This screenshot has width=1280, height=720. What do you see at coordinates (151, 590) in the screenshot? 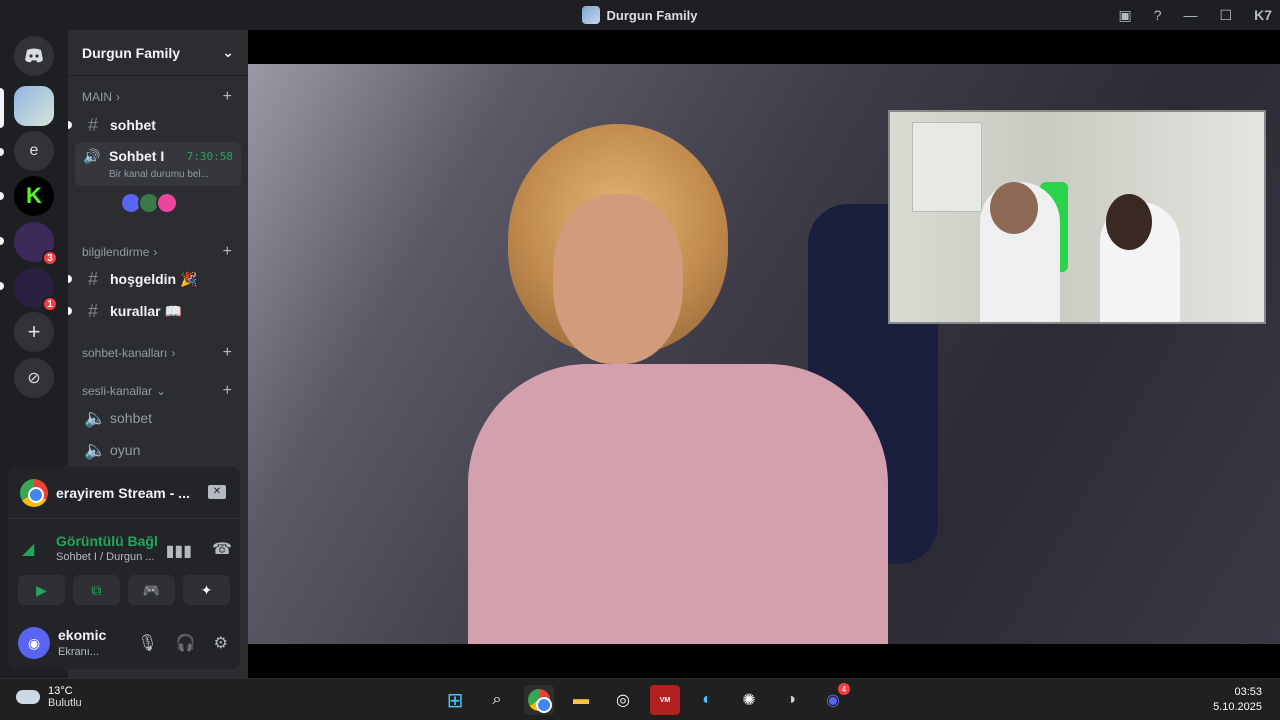
I see `activity-button: 🎮` at bounding box center [151, 590].